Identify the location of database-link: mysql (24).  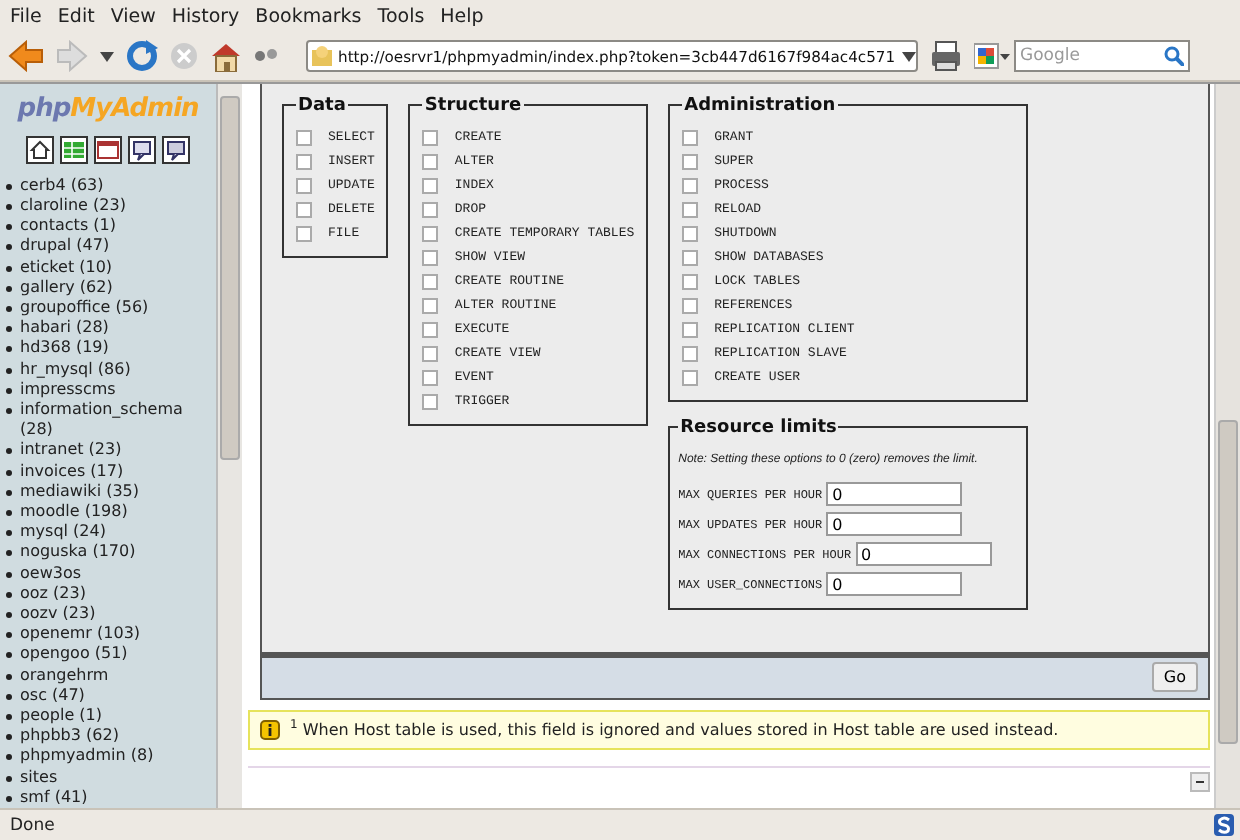
(63, 532).